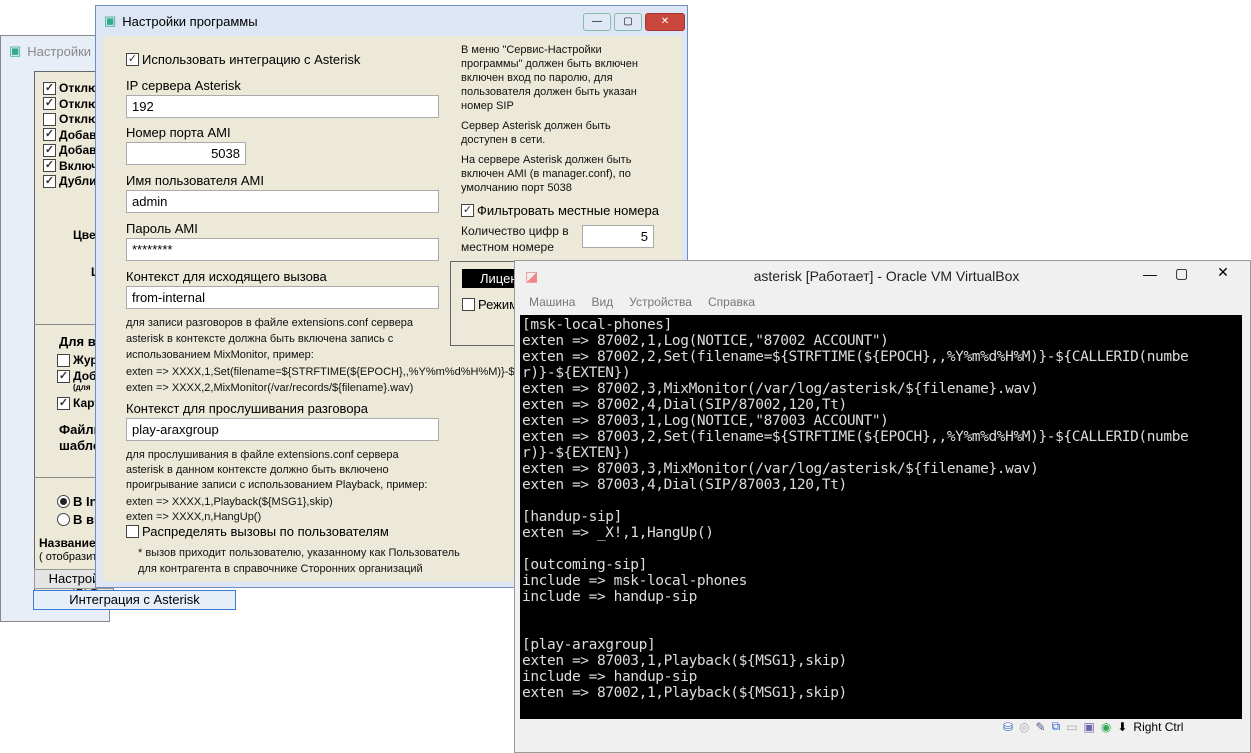  Describe the element at coordinates (282, 201) in the screenshot. I see `user-input: admin` at that location.